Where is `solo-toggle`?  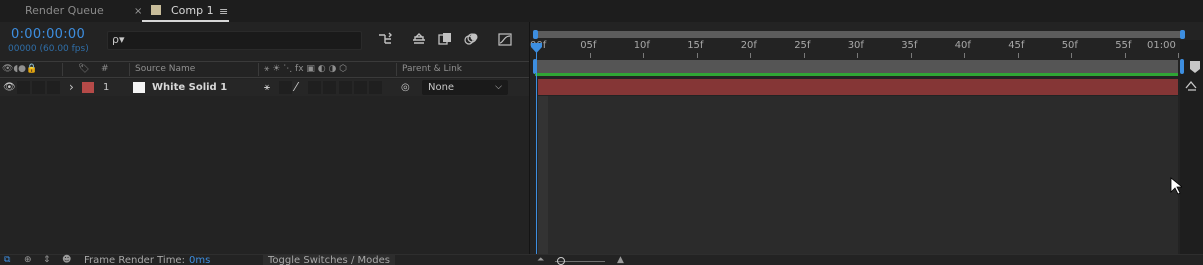 solo-toggle is located at coordinates (38, 87).